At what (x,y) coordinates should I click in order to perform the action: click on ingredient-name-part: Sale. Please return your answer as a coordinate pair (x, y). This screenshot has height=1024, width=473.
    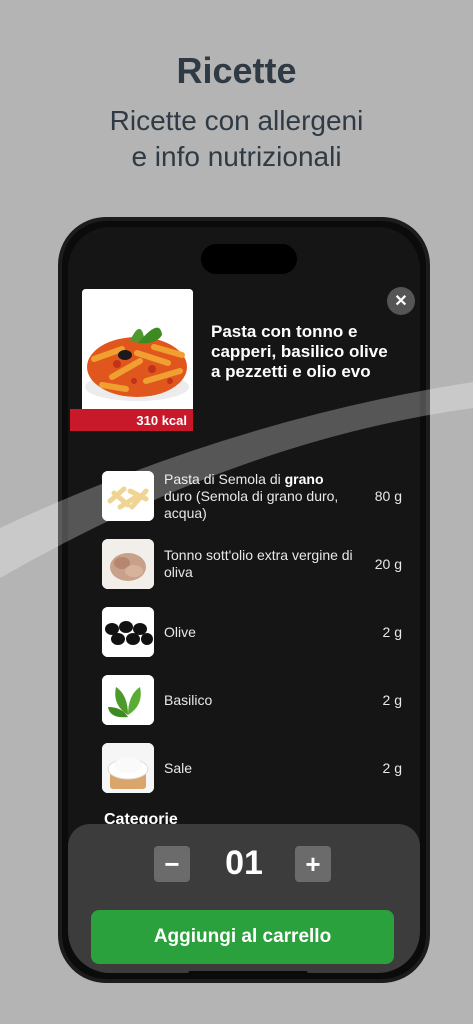
    Looking at the image, I should click on (178, 767).